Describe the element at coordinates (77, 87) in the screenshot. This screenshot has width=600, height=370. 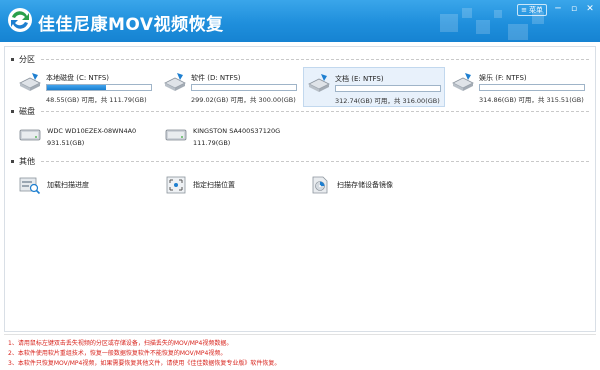
I see `usage-fill` at that location.